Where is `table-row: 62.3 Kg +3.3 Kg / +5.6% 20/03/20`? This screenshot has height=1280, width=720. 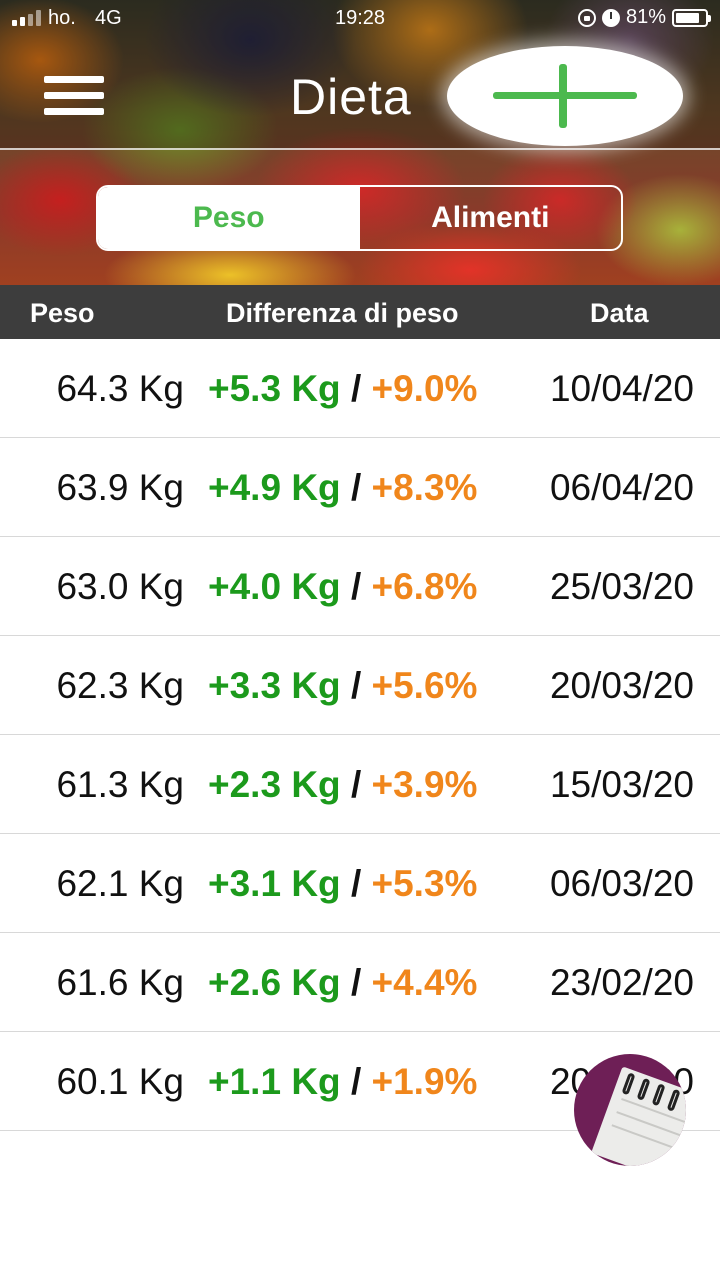
table-row: 62.3 Kg +3.3 Kg / +5.6% 20/03/20 is located at coordinates (360, 685).